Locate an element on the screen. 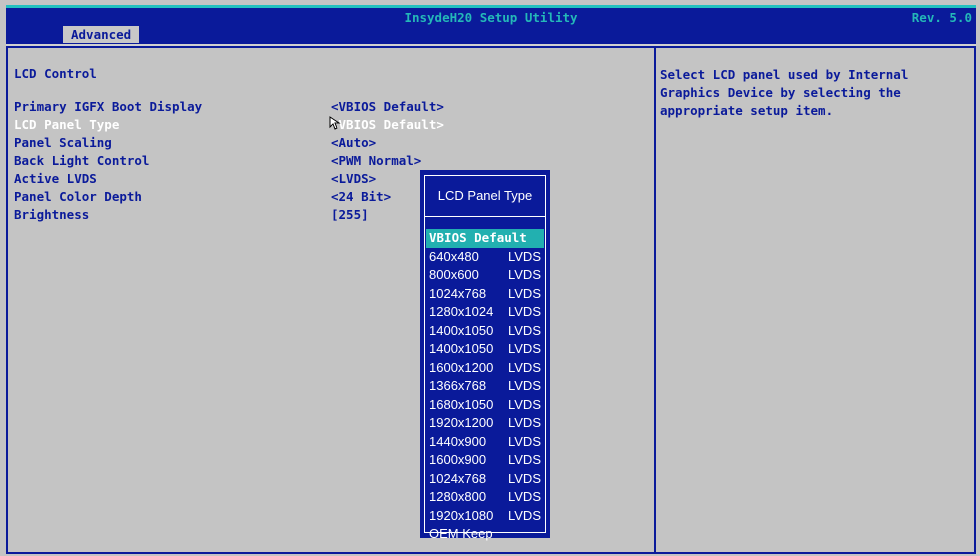 The width and height of the screenshot is (980, 556). popup-option: 1600x1200 LVDS is located at coordinates (485, 368).